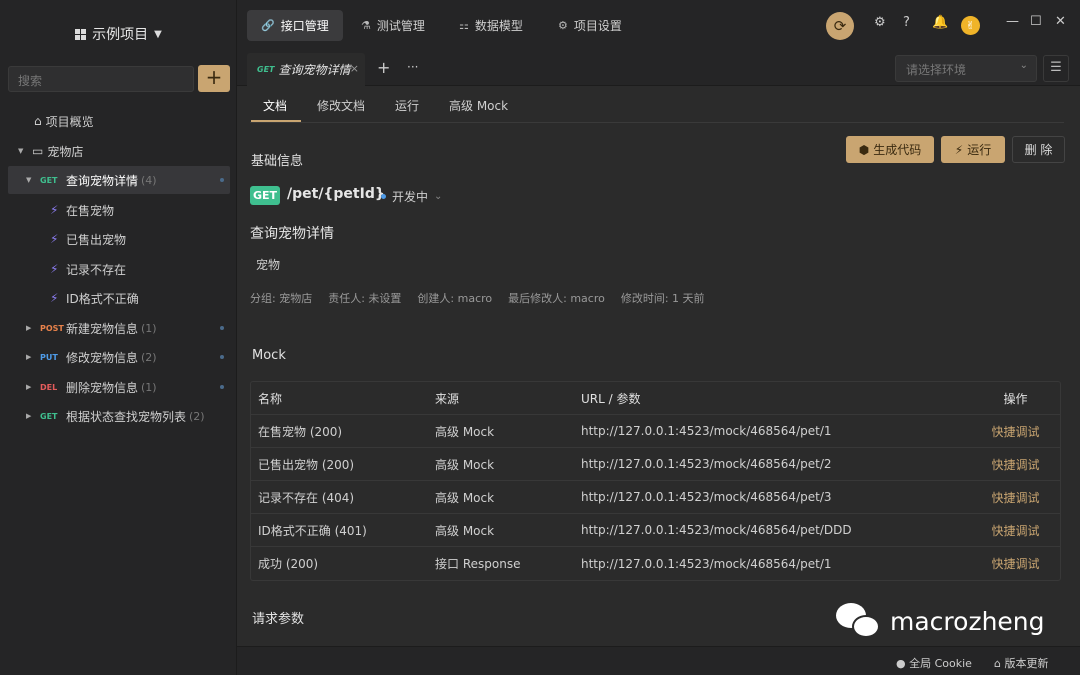  I want to click on cookie-label: 全局 Cookie, so click(940, 663).